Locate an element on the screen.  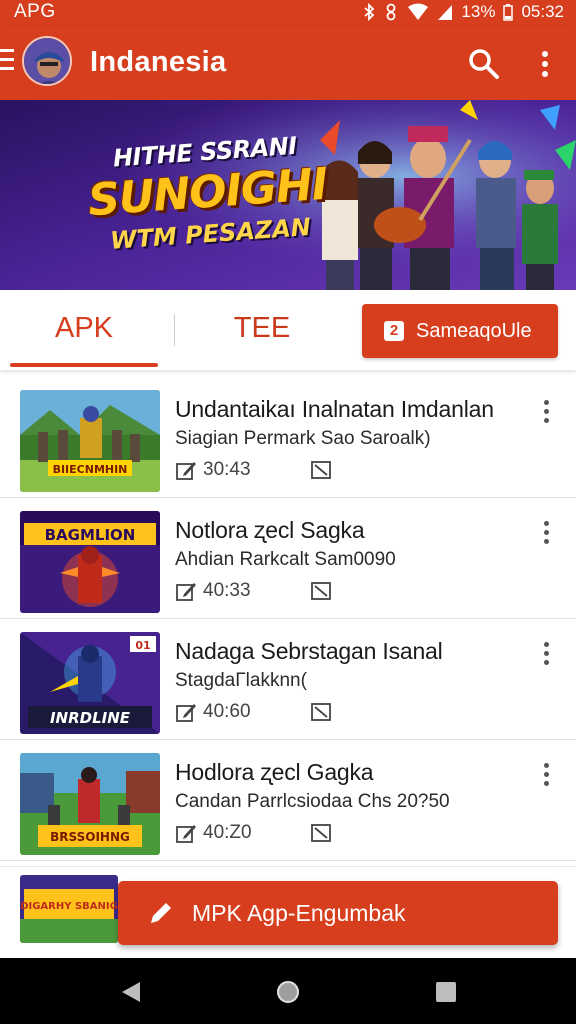
apk-download-button: MPK Agp-Engumbak is located at coordinates (338, 913).